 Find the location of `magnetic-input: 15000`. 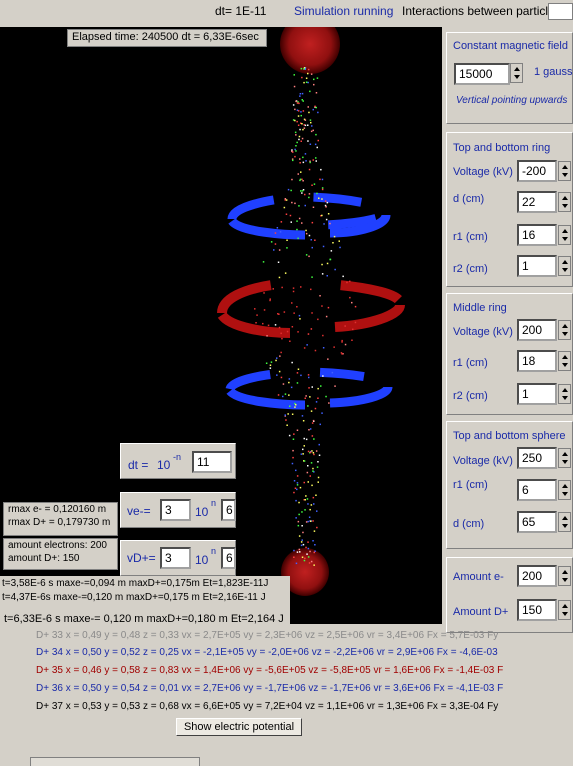

magnetic-input: 15000 is located at coordinates (482, 74).